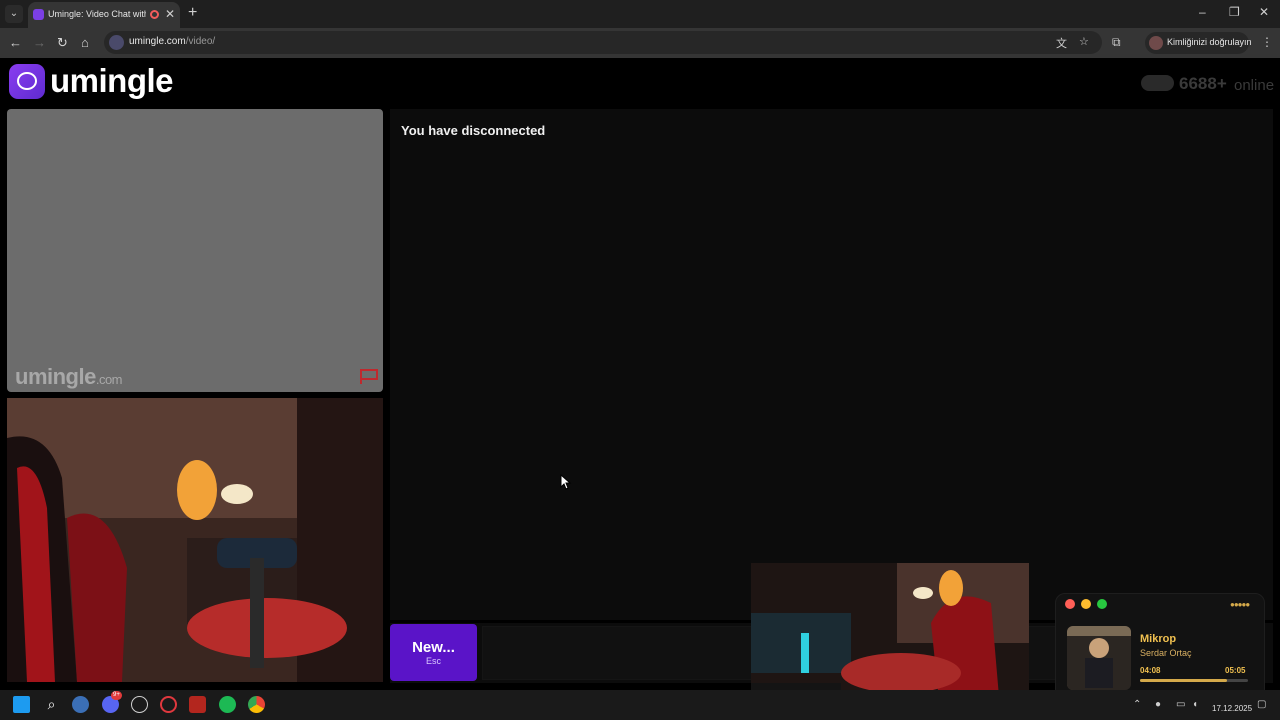 The image size is (1280, 720). What do you see at coordinates (1195, 704) in the screenshot?
I see `volume-icon: ◖` at bounding box center [1195, 704].